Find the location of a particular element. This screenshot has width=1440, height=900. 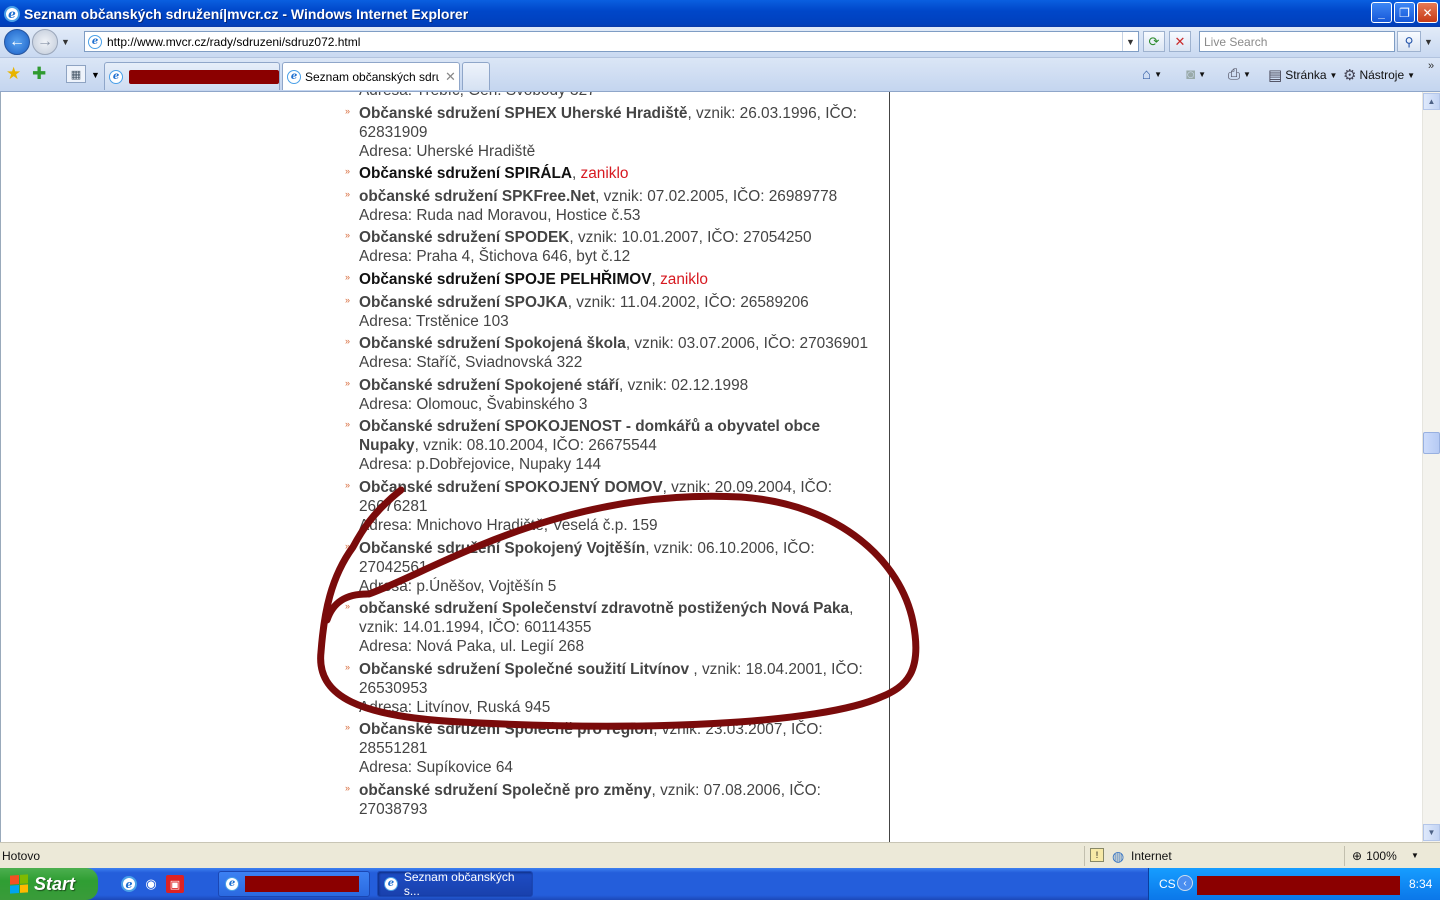

home-icon: ⌂ is located at coordinates (1147, 74).